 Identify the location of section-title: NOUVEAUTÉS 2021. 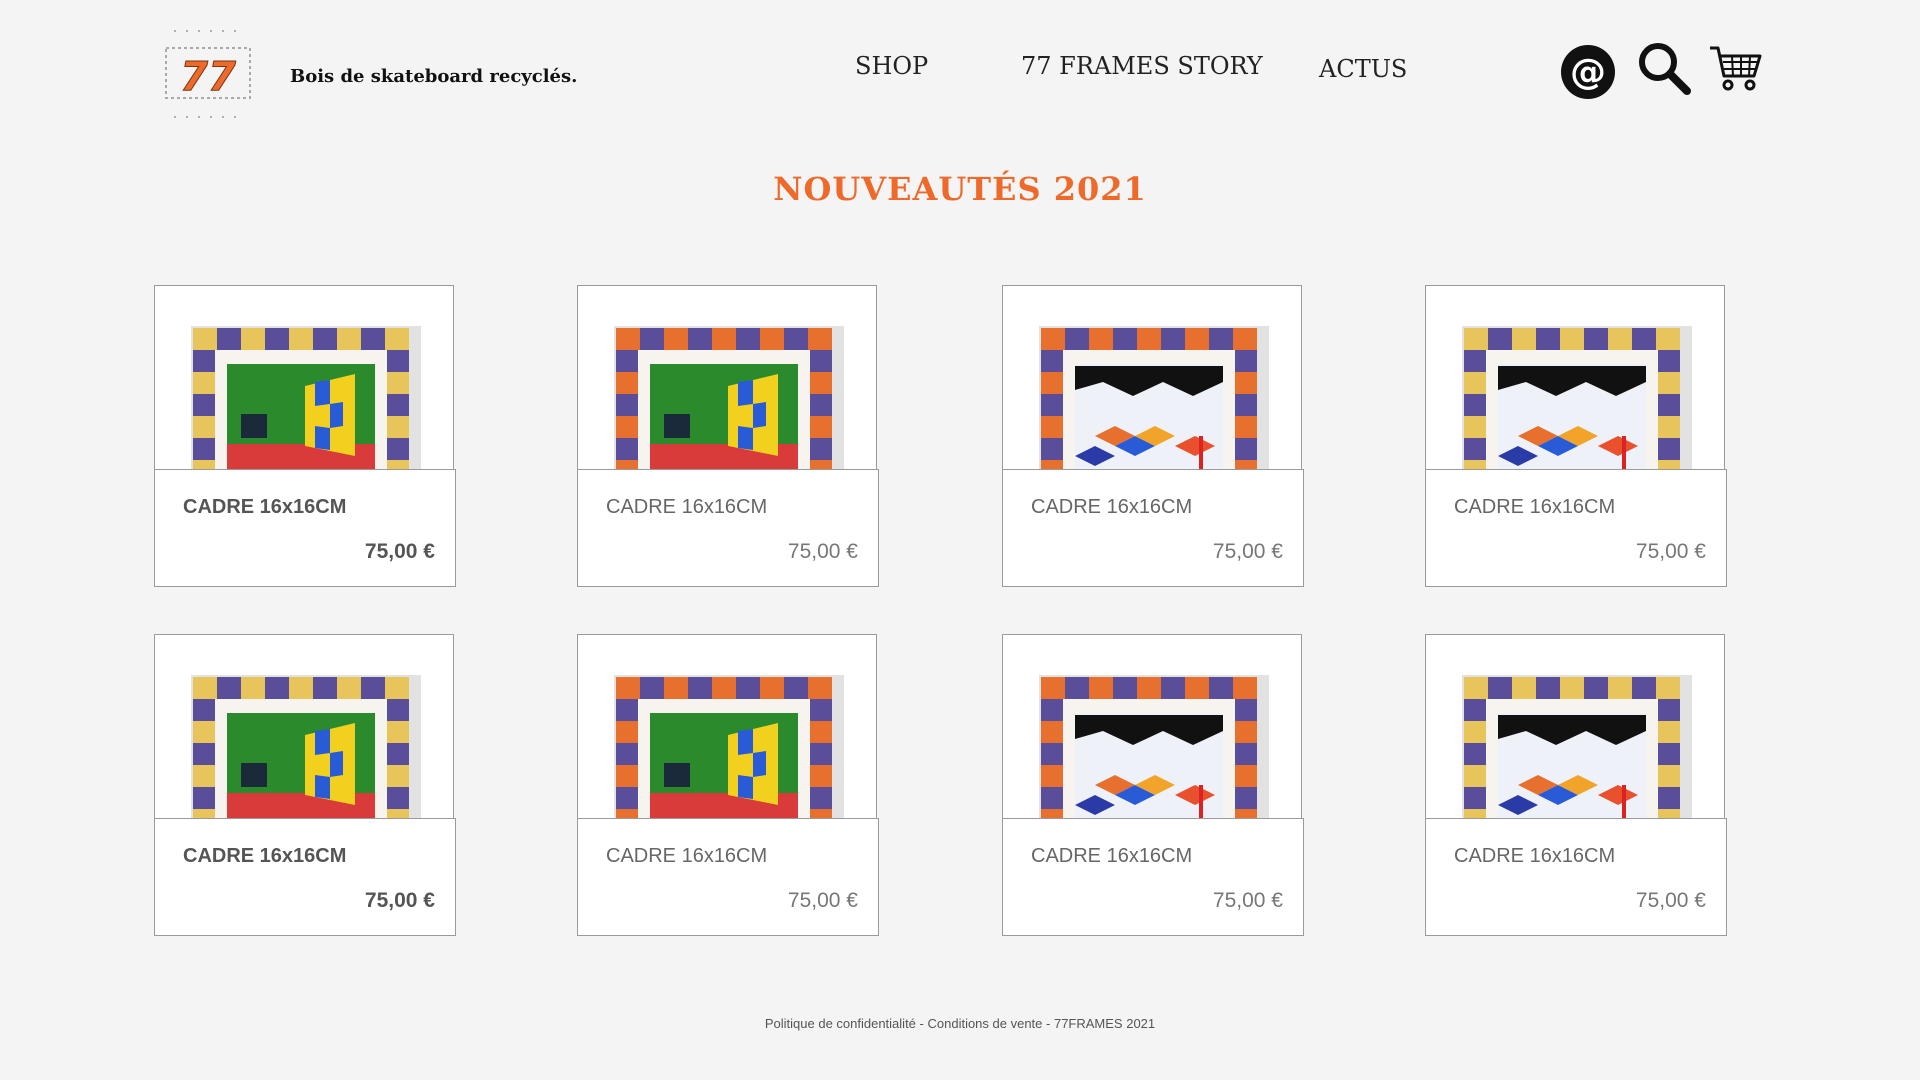
(960, 189).